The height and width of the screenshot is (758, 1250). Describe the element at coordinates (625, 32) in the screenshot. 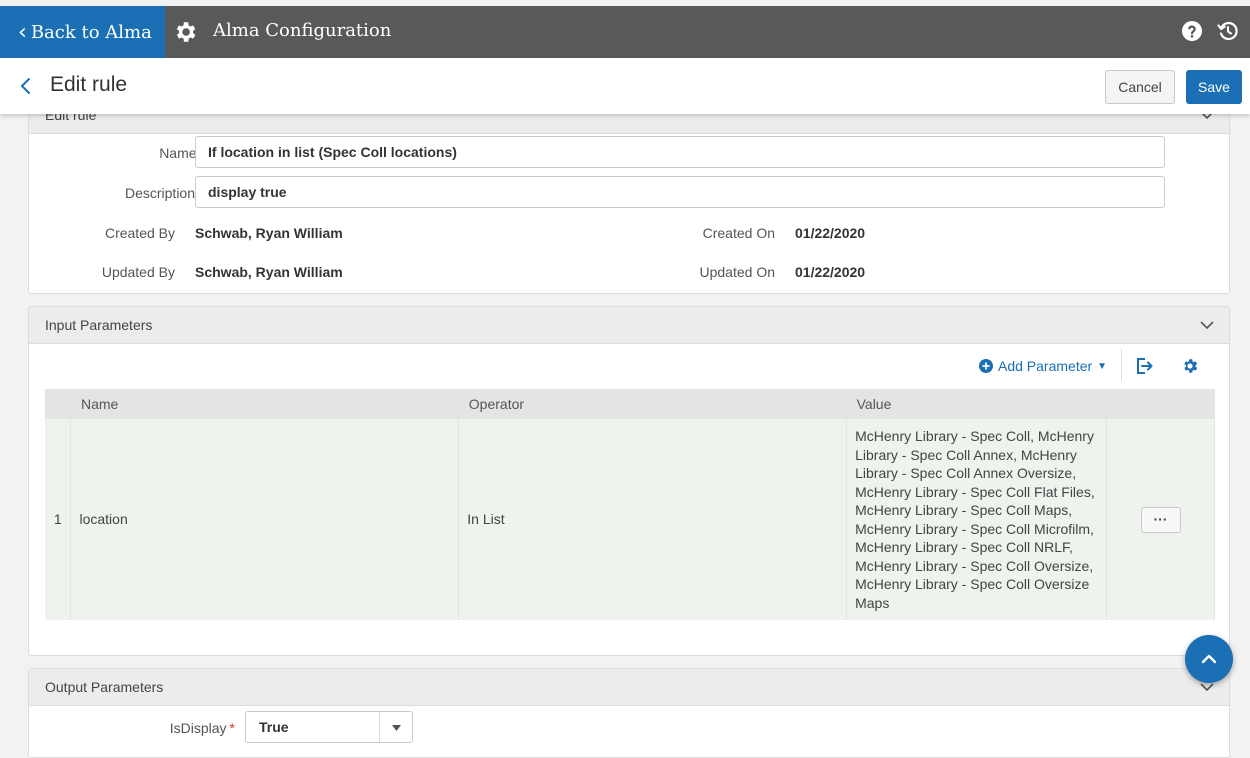

I see `top-bar: ‹ Back to Alma Alma Configuration` at that location.